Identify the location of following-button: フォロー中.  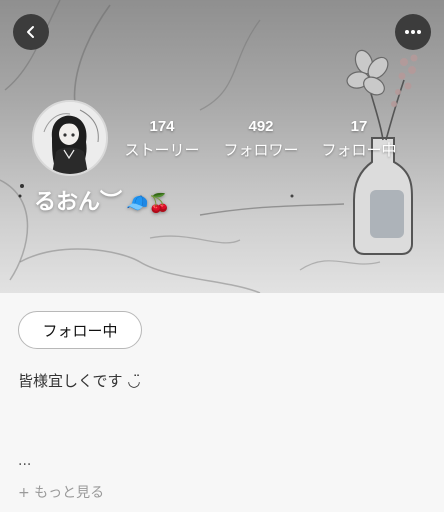
(80, 330).